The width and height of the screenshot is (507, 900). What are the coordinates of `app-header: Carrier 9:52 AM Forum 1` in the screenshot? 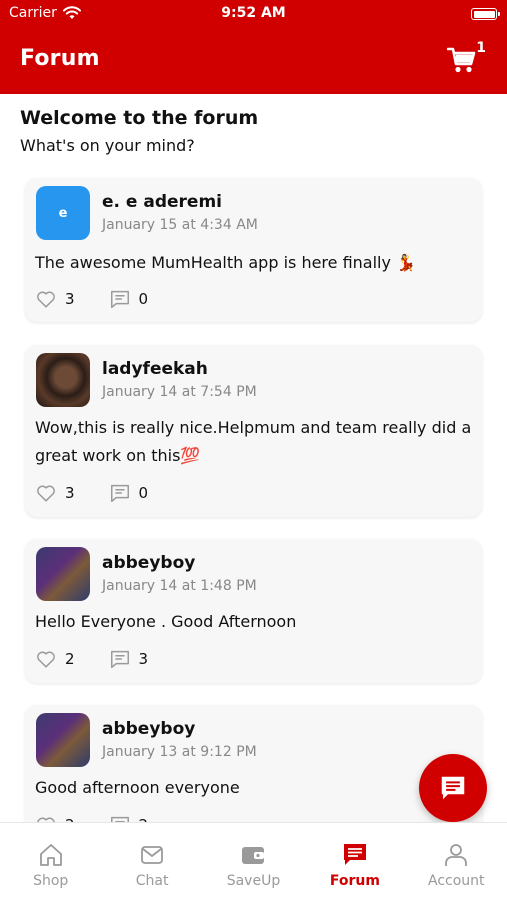 It's located at (253, 47).